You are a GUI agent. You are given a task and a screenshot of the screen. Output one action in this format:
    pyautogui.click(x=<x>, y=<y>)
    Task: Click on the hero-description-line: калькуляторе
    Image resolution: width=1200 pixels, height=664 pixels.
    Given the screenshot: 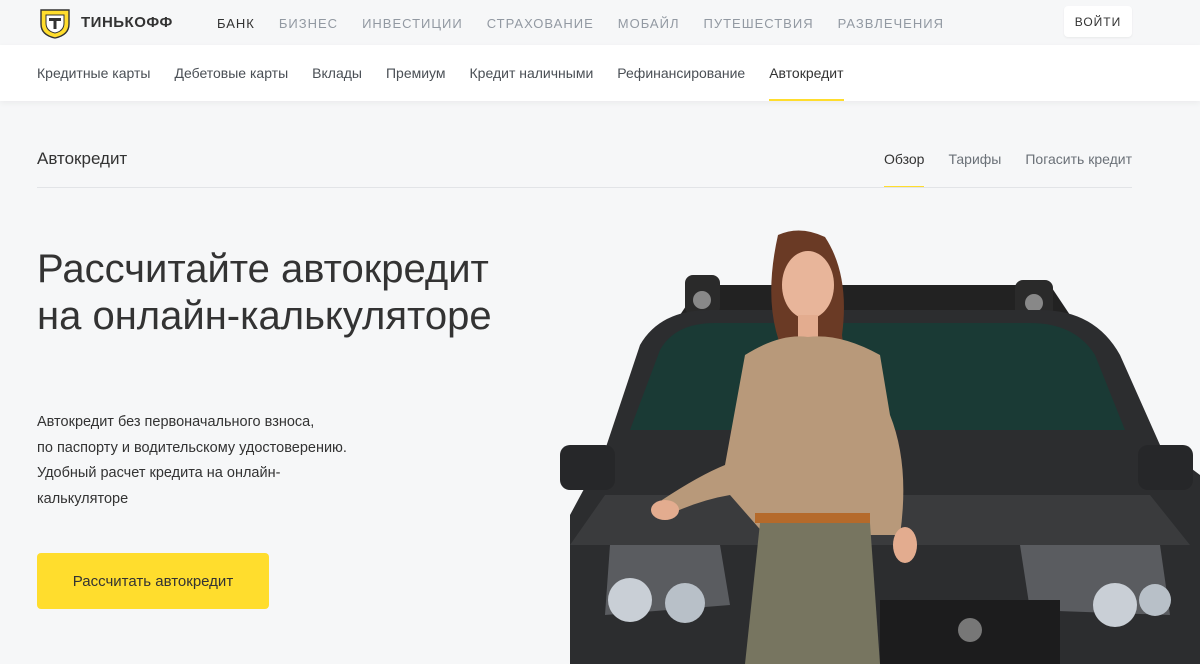 What is the action you would take?
    pyautogui.click(x=83, y=498)
    